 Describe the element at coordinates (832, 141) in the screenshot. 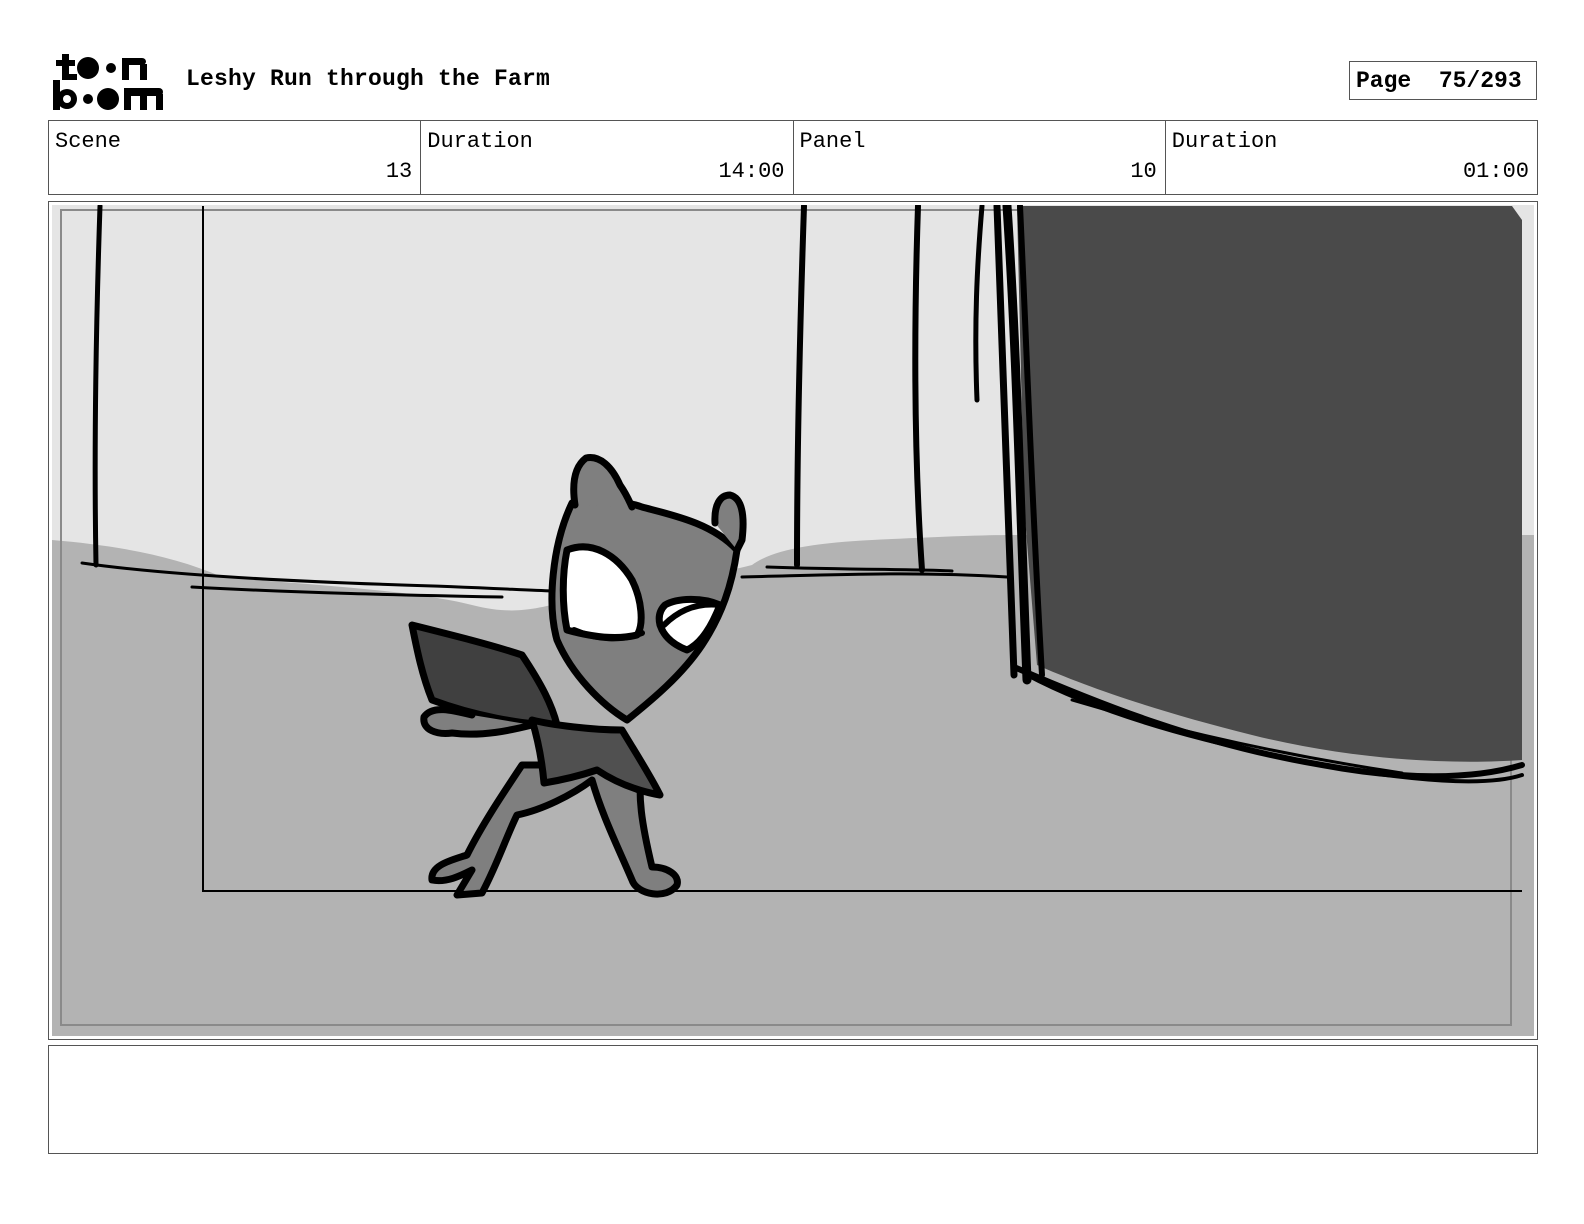

I see `panel-label: Panel` at that location.